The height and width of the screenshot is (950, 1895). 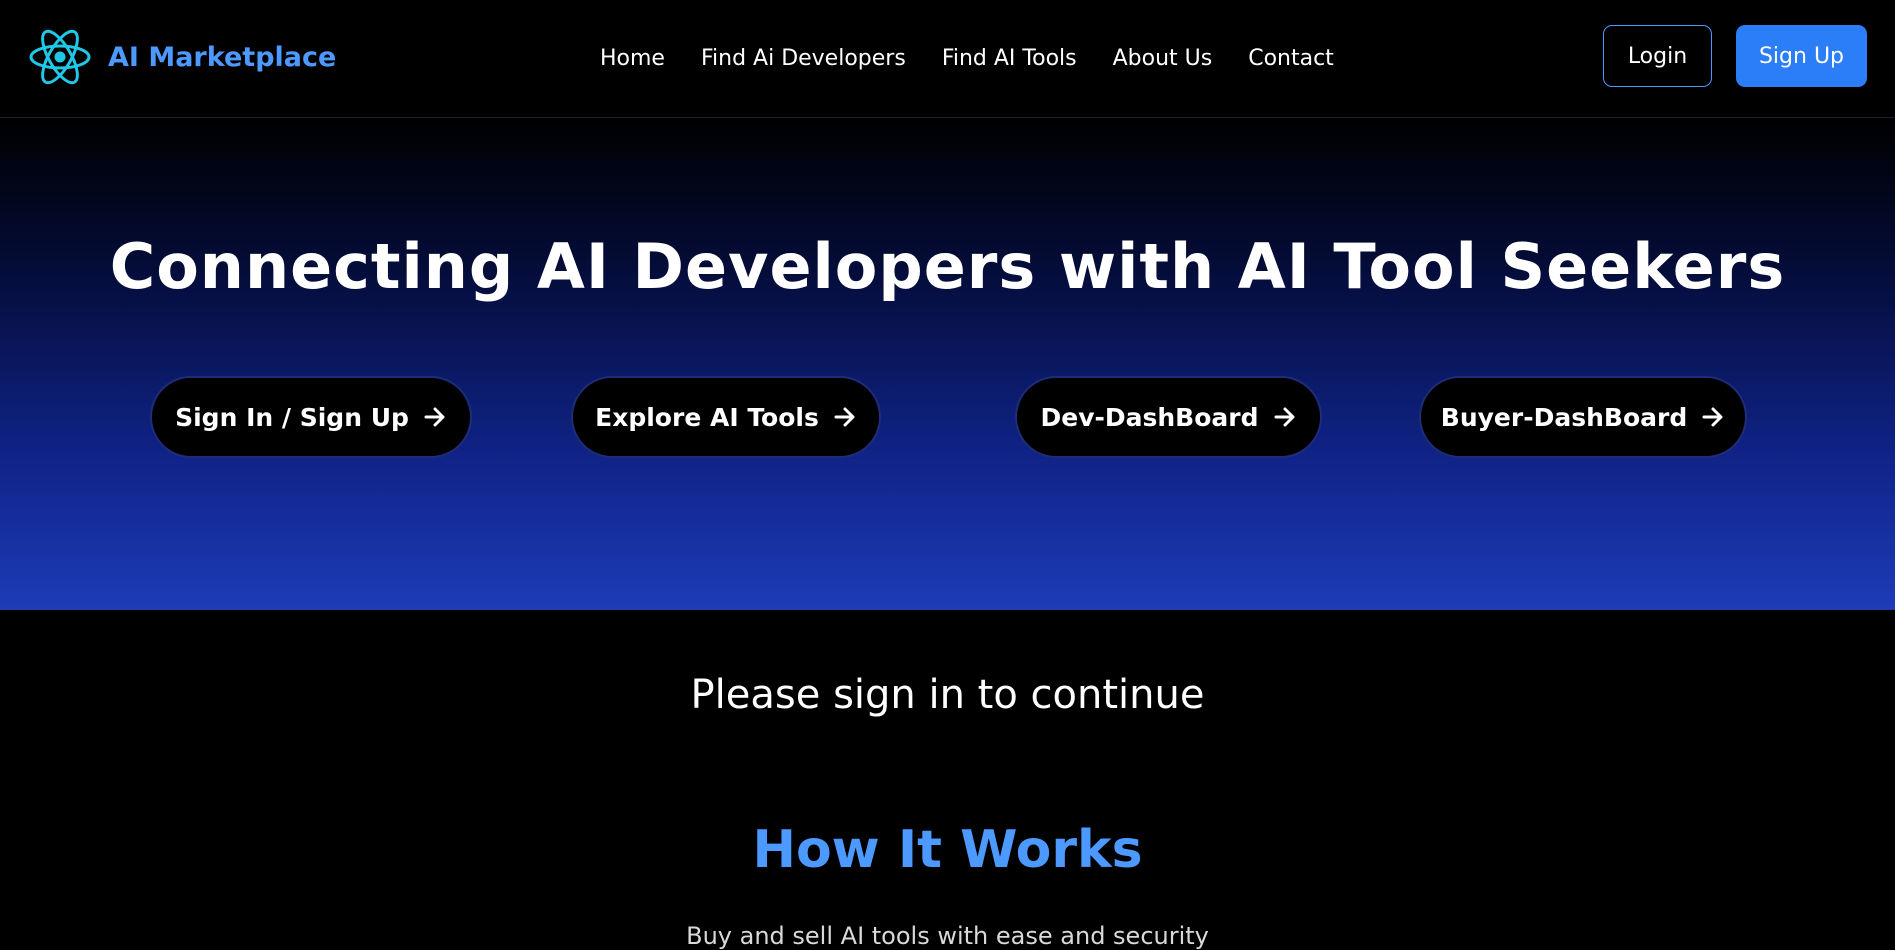 I want to click on brand-name: AI Marketplace, so click(x=222, y=57).